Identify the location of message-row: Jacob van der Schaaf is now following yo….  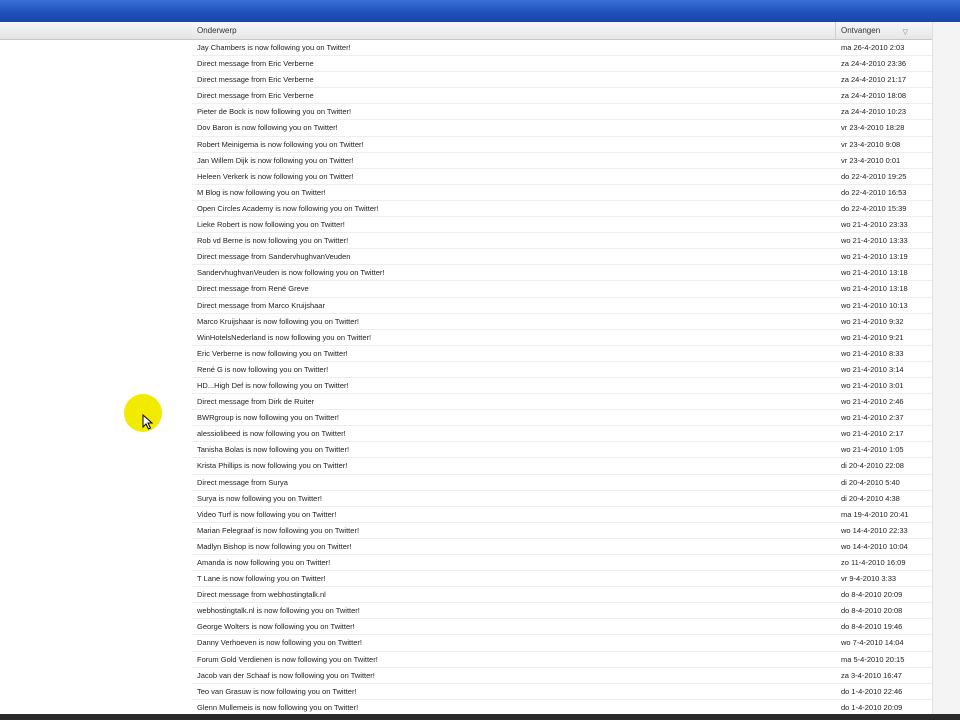
(562, 676).